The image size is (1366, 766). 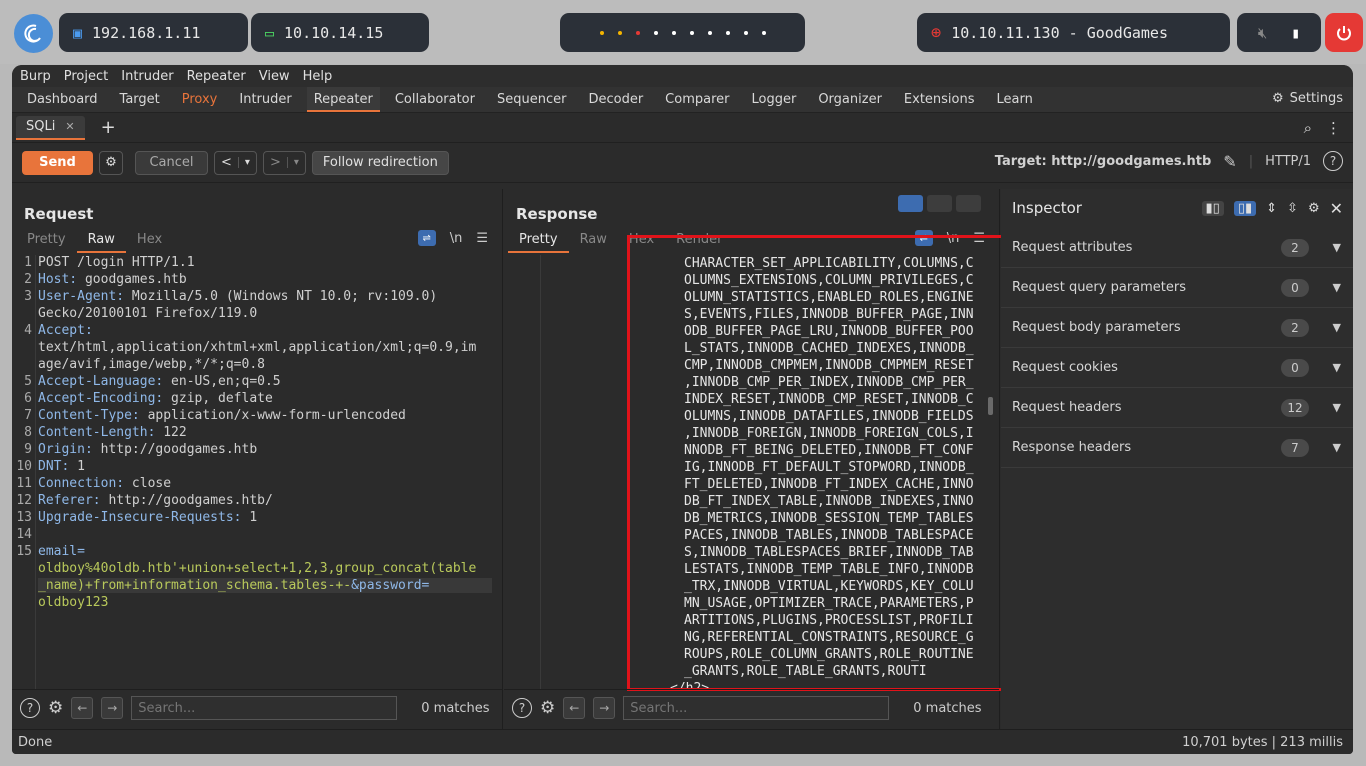 What do you see at coordinates (284, 162) in the screenshot?
I see `forward-button: > ▾` at bounding box center [284, 162].